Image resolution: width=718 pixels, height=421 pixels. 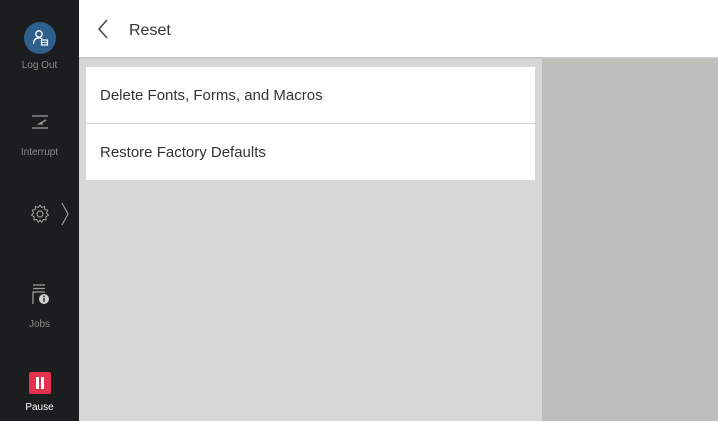 I want to click on pause-button: Pause, so click(x=39, y=392).